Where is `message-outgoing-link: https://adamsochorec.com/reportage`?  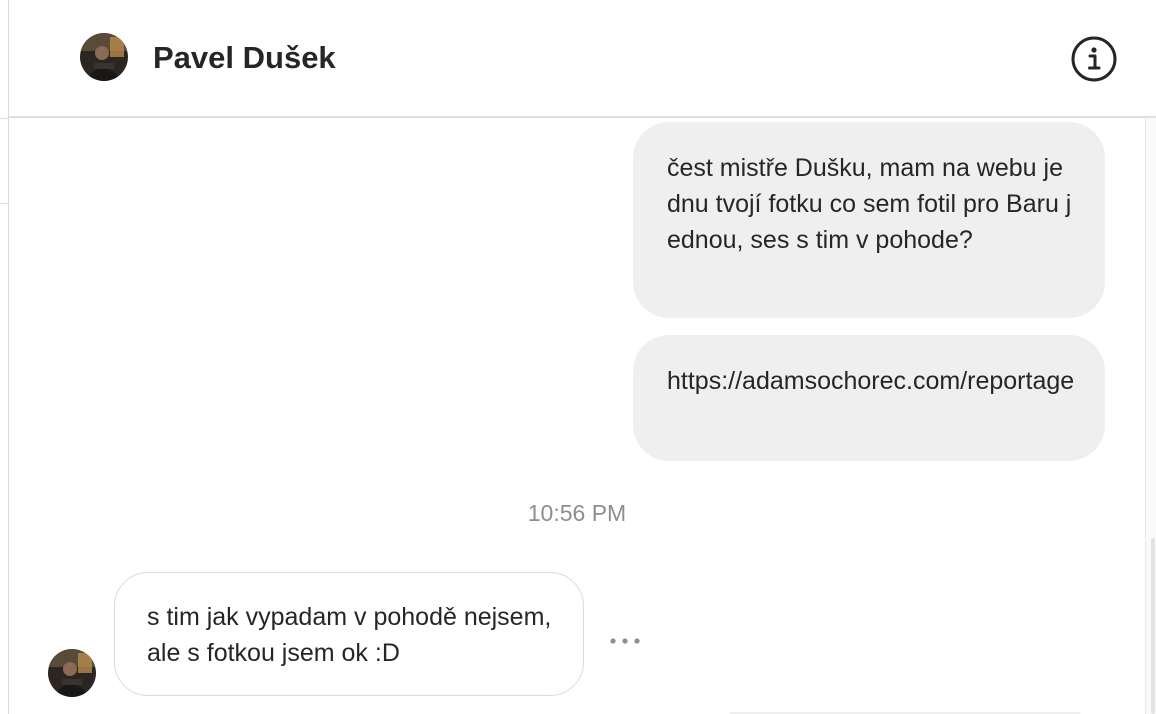 message-outgoing-link: https://adamsochorec.com/reportage is located at coordinates (869, 398).